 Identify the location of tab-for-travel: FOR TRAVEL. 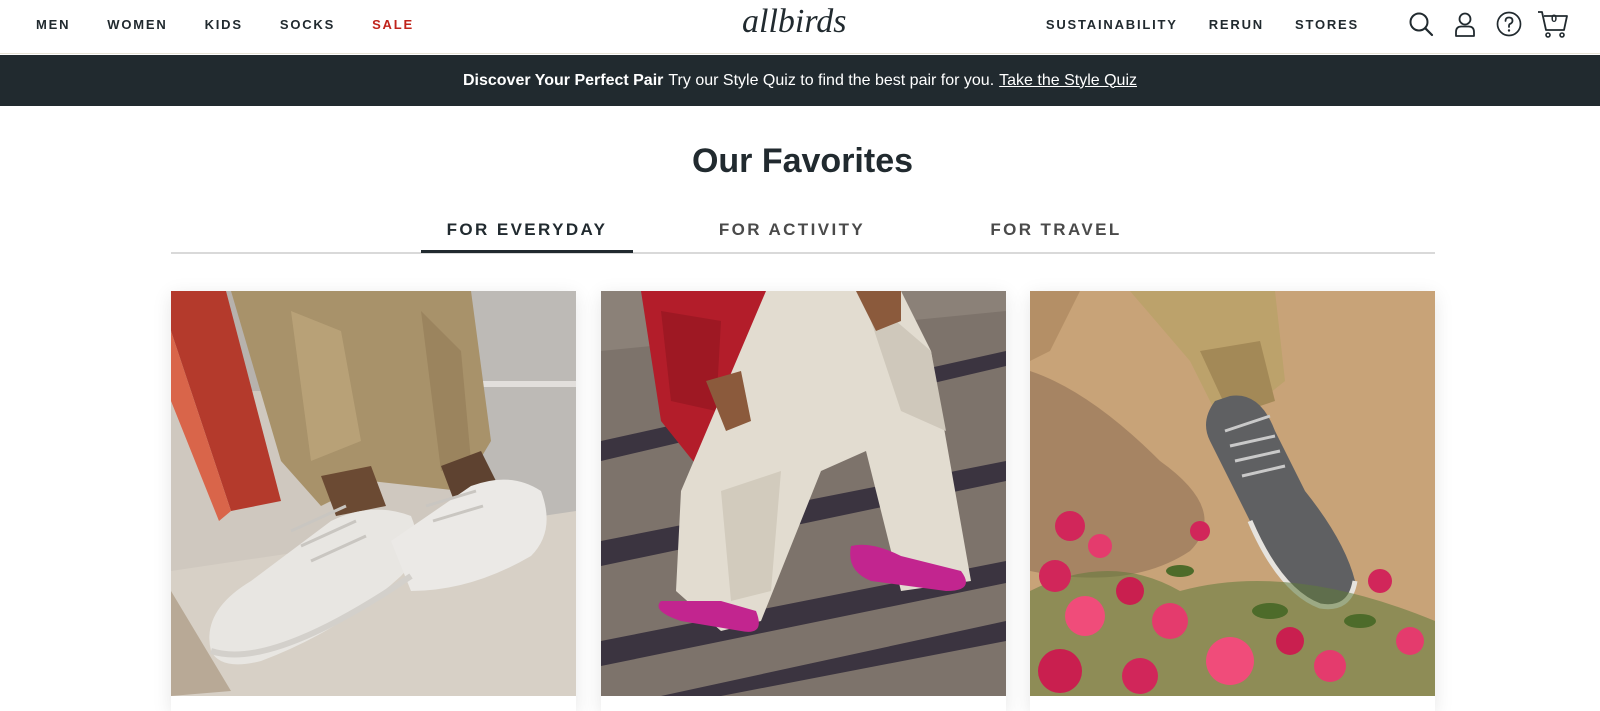
(1056, 237).